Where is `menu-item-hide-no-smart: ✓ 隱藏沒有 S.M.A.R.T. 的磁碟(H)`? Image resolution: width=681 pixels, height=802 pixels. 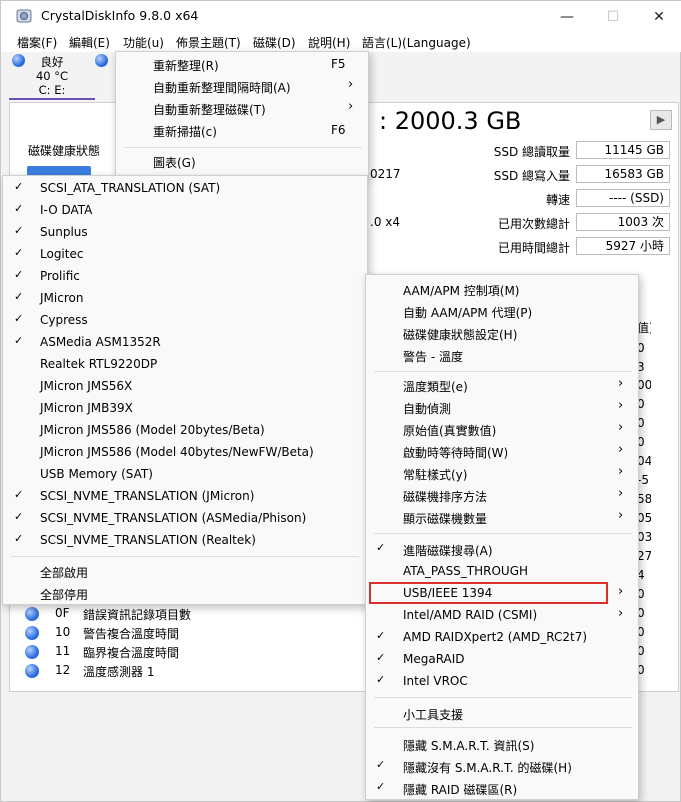
menu-item-hide-no-smart: ✓ 隱藏沒有 S.M.A.R.T. 的磁碟(H) is located at coordinates (502, 766).